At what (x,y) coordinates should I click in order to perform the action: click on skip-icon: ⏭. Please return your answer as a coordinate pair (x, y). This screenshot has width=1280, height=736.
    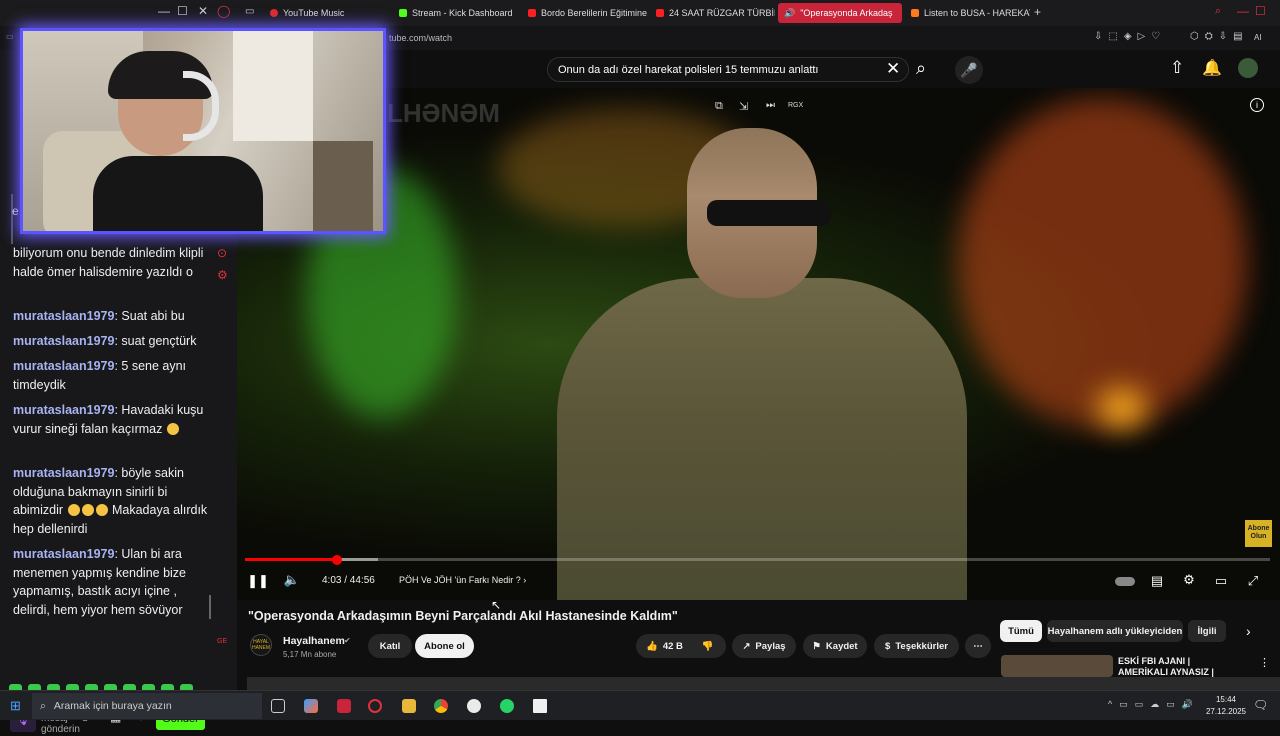
    Looking at the image, I should click on (770, 105).